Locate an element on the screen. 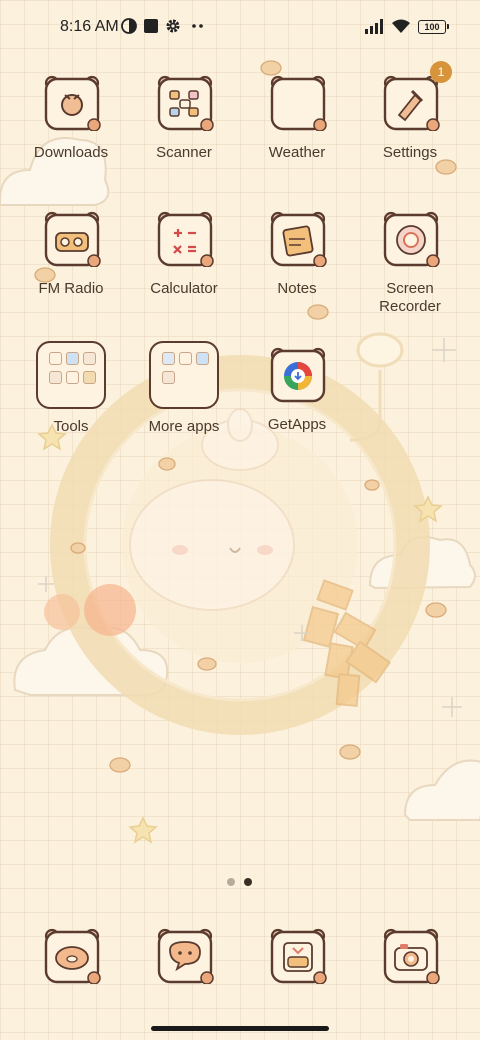 The width and height of the screenshot is (480, 1040). notes-icon is located at coordinates (298, 239).